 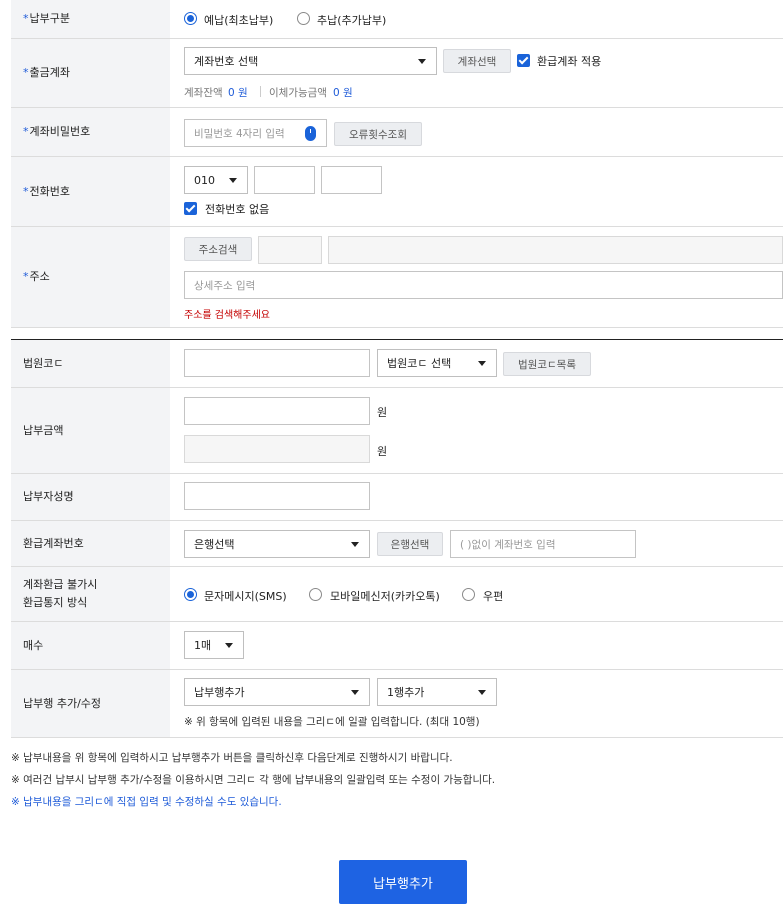 I want to click on account-select: 계좌번호 선택, so click(x=310, y=61).